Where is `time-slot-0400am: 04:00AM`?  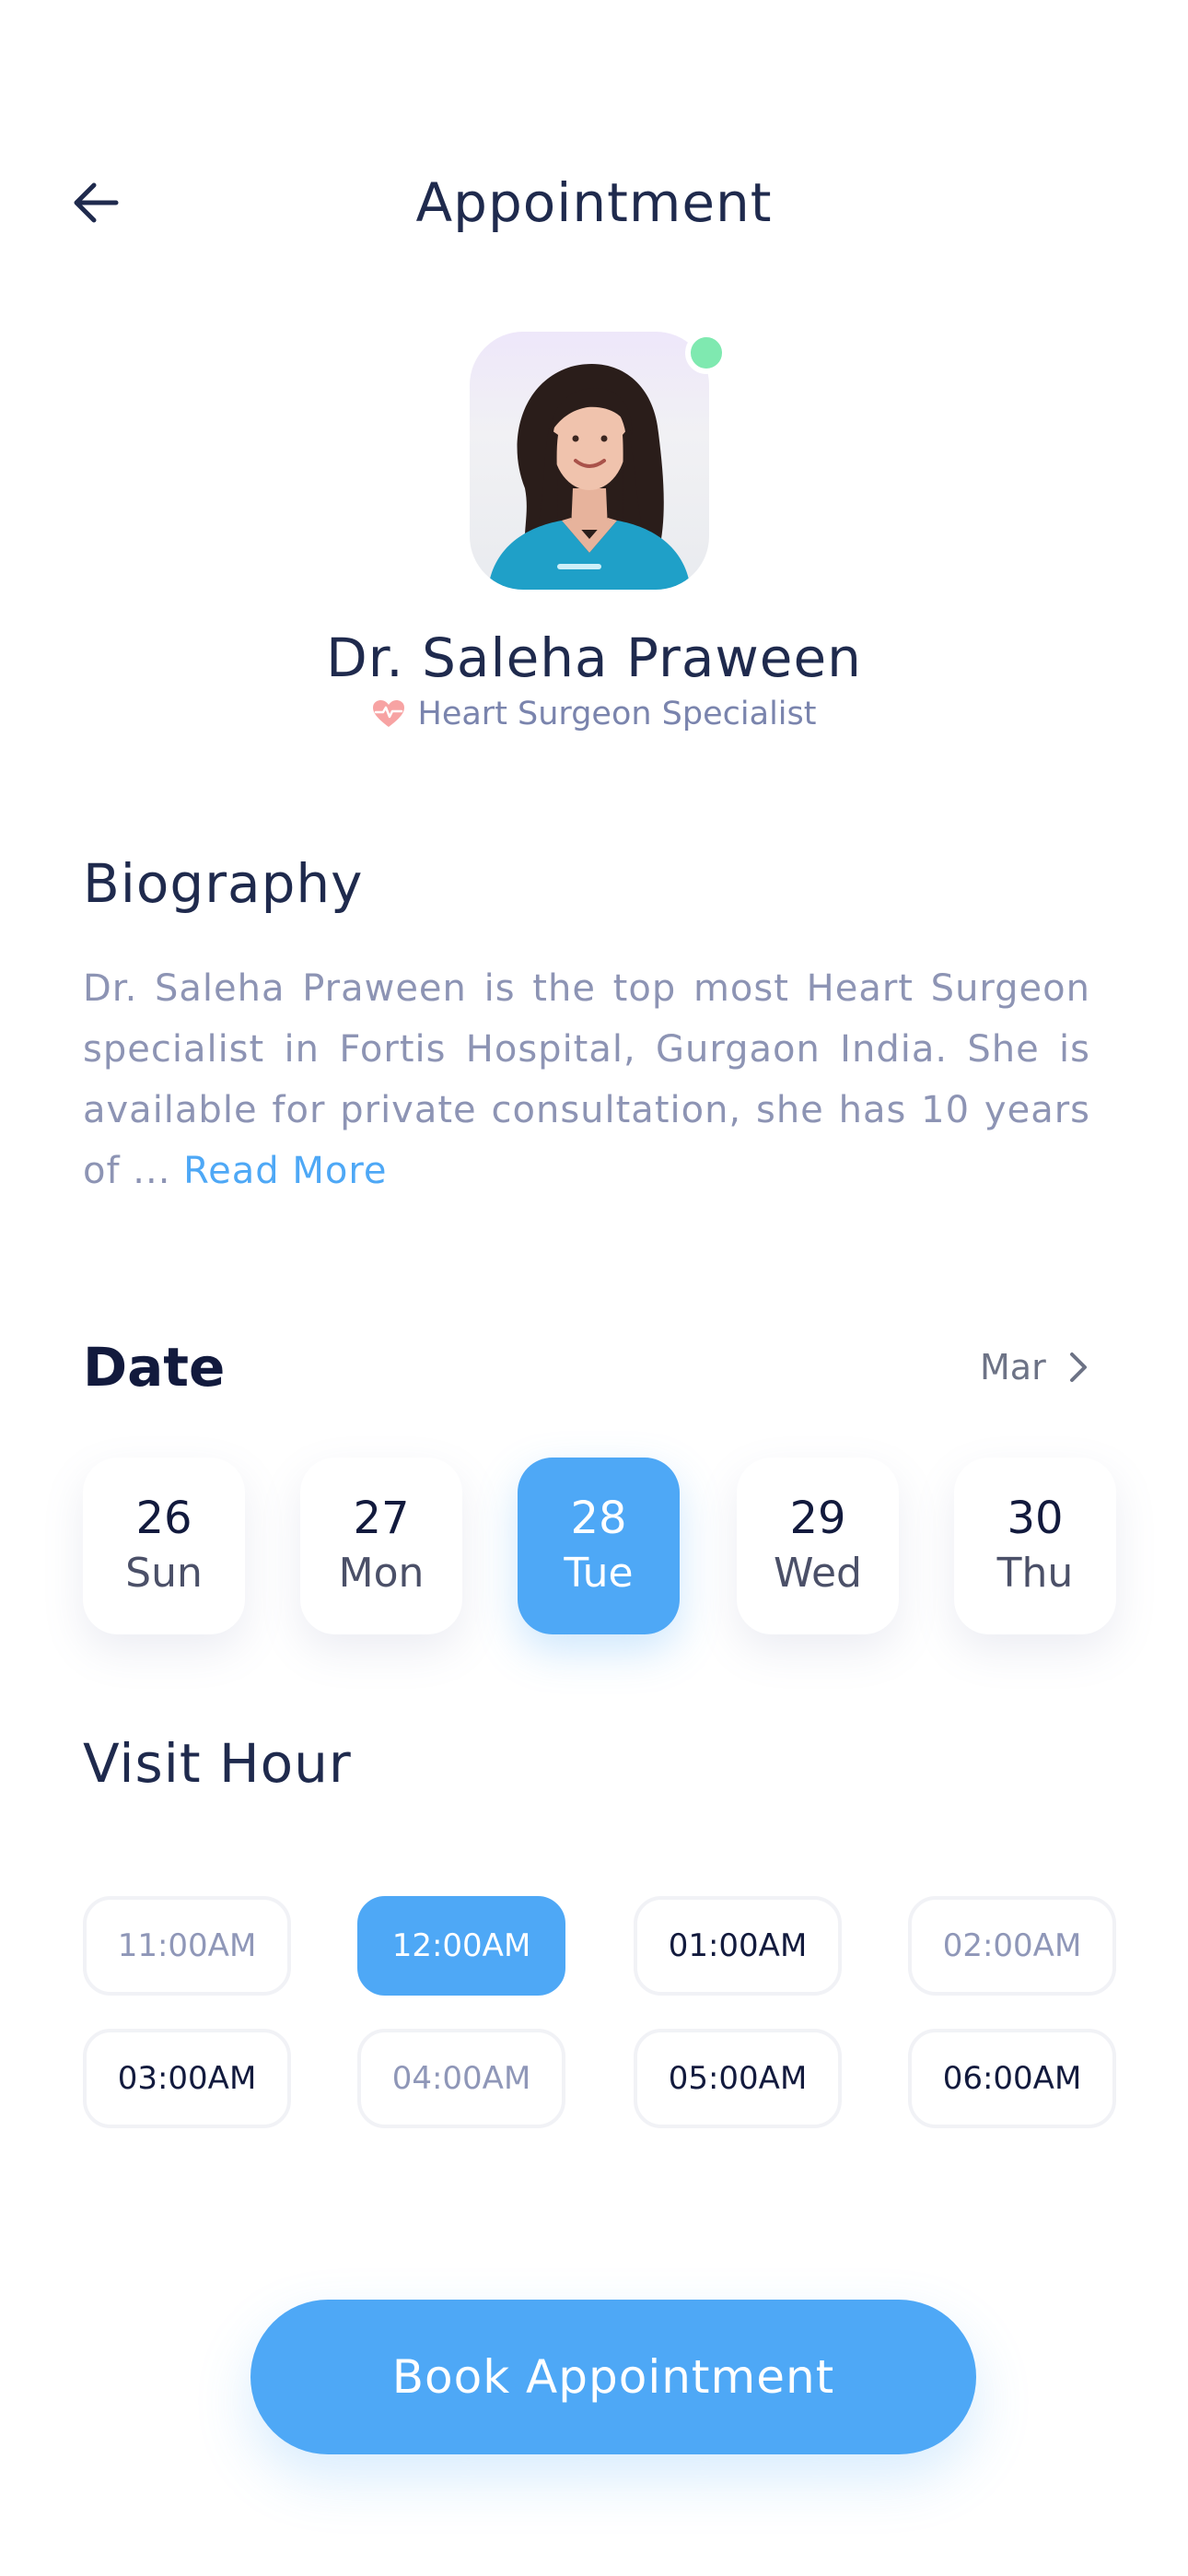
time-slot-0400am: 04:00AM is located at coordinates (461, 2078).